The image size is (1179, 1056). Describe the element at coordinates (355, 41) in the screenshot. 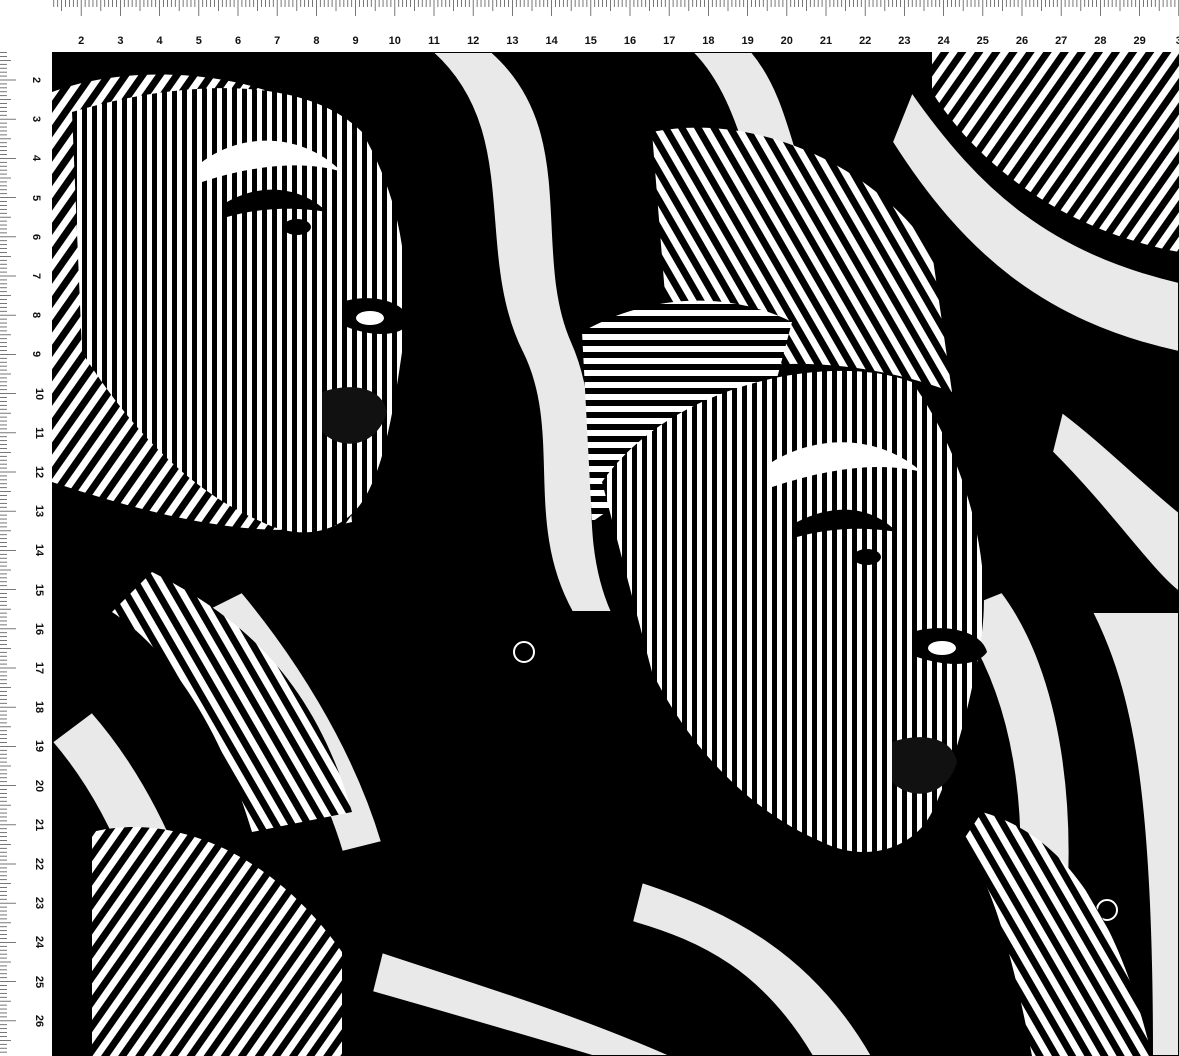

I see `top-ruler-label: 9` at that location.